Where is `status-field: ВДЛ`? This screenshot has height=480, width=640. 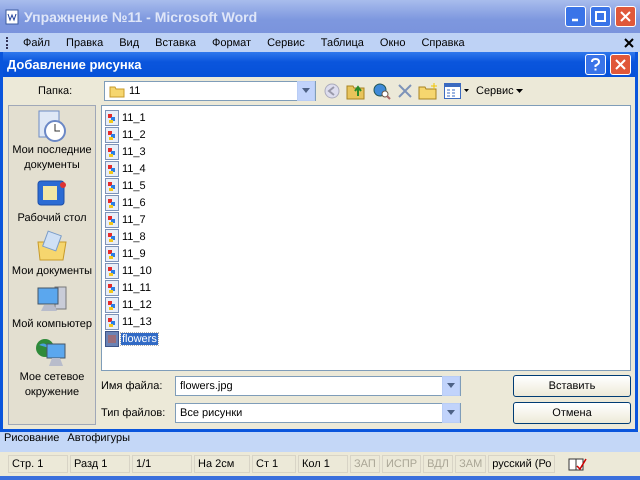
status-field: ВДЛ is located at coordinates (438, 464).